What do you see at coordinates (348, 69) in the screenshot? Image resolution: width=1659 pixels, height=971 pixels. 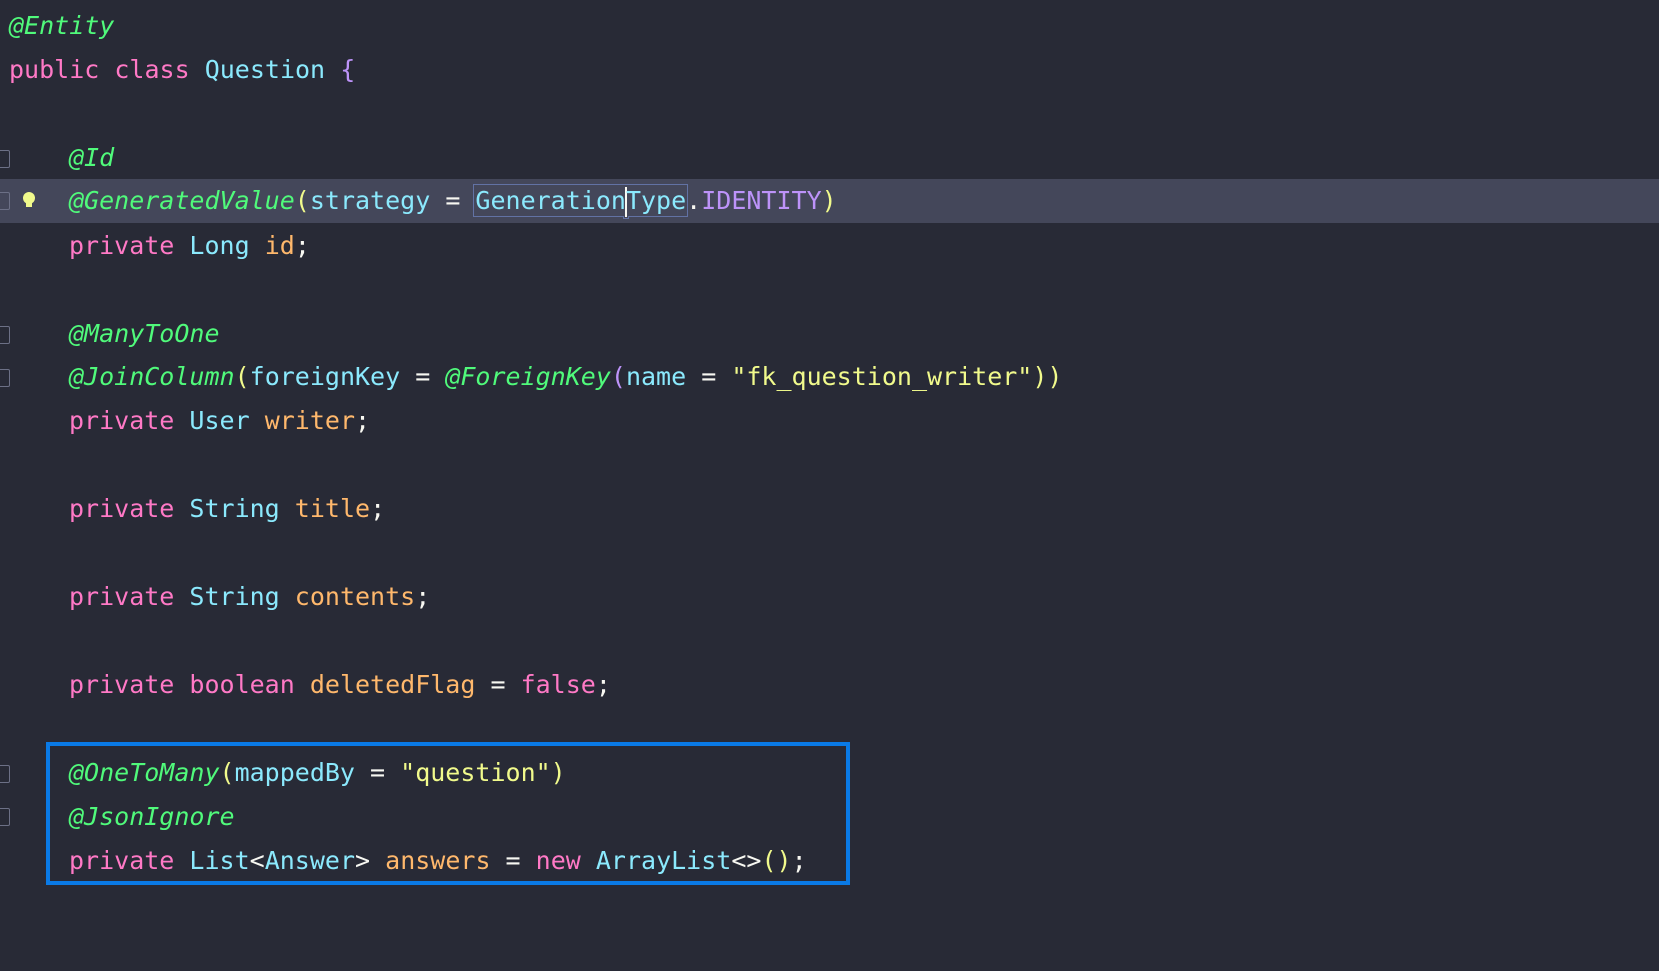 I see `open-brace: {` at bounding box center [348, 69].